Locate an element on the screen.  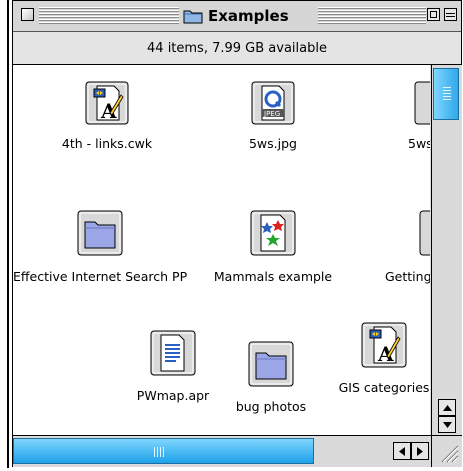
arrow-right-icon is located at coordinates (420, 451).